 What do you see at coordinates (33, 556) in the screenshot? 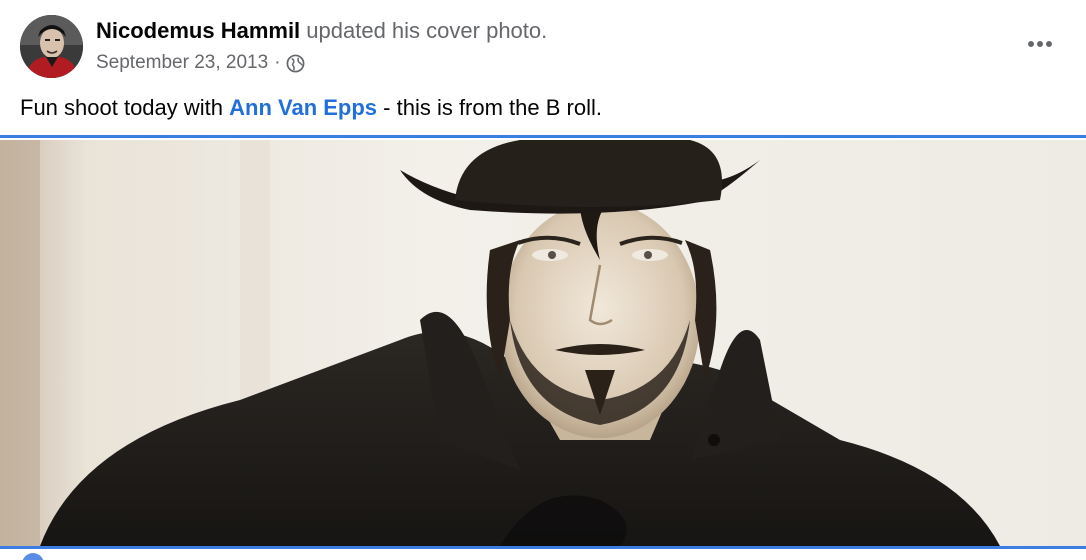
I see `reaction-icon` at bounding box center [33, 556].